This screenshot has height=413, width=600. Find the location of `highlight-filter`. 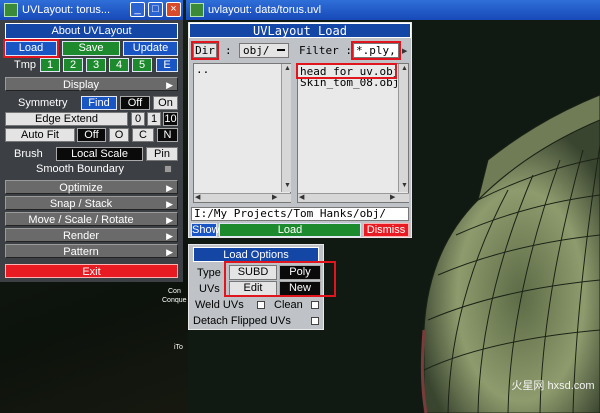

highlight-filter is located at coordinates (376, 50).